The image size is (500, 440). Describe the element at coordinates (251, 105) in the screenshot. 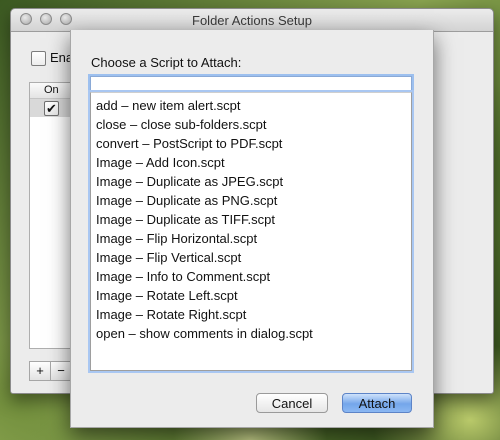

I see `list-item: add – new item alert.scpt` at that location.